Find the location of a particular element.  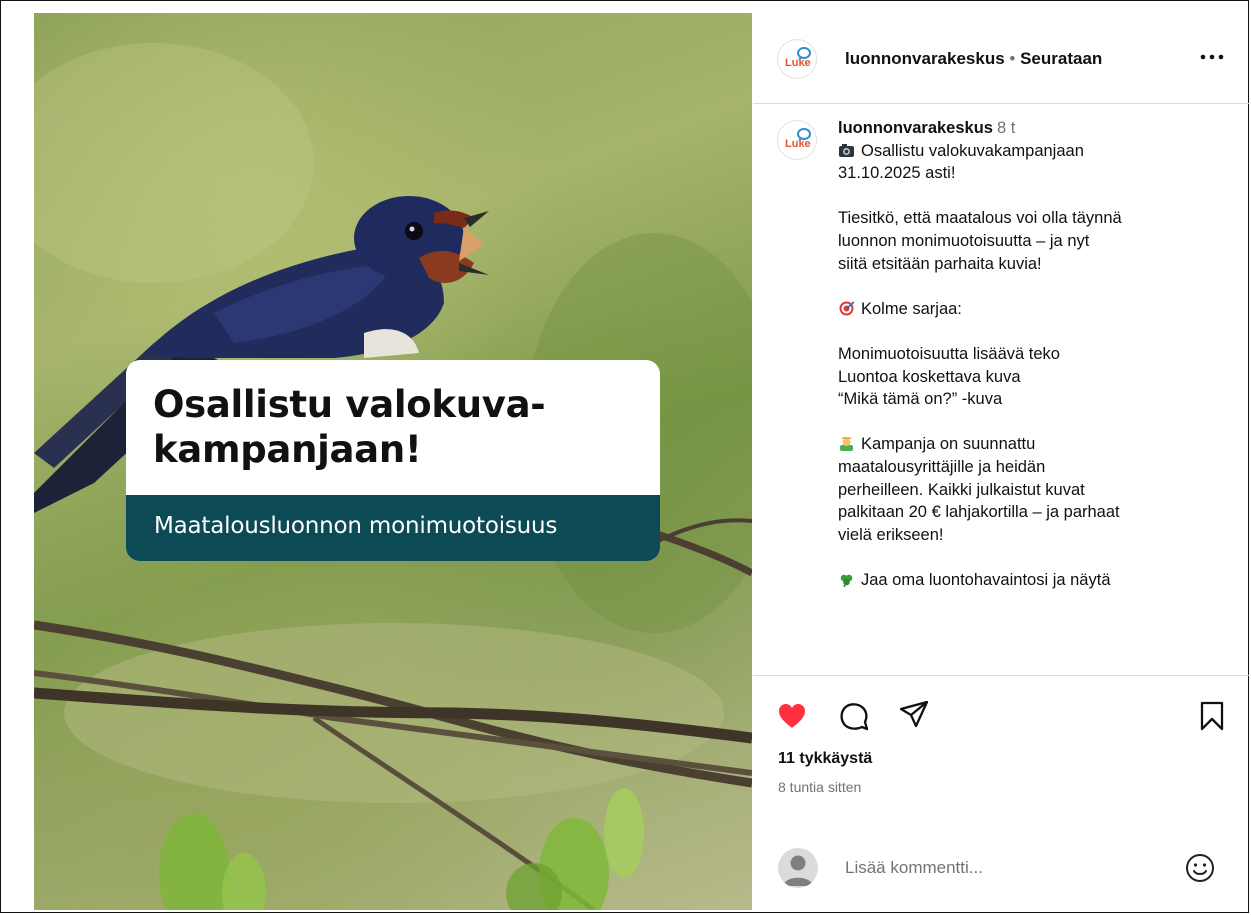

farmer-emoji-icon is located at coordinates (846, 444).